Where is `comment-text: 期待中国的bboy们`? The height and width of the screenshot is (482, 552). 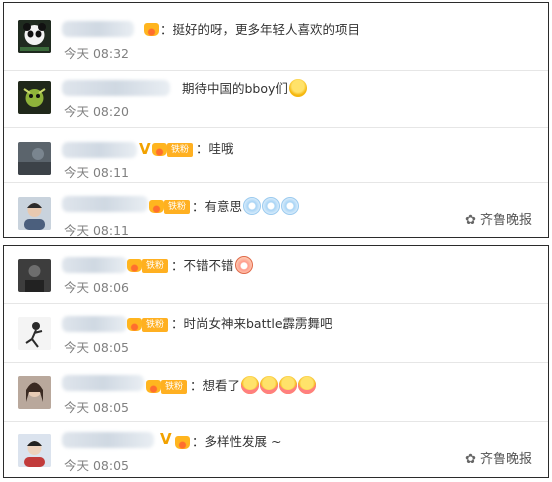
comment-text: 期待中国的bboy们 is located at coordinates (244, 88).